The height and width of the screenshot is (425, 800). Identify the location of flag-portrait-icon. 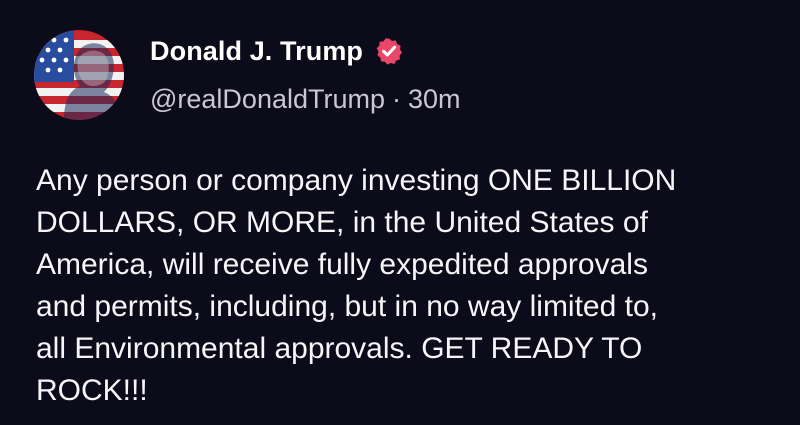
(79, 75).